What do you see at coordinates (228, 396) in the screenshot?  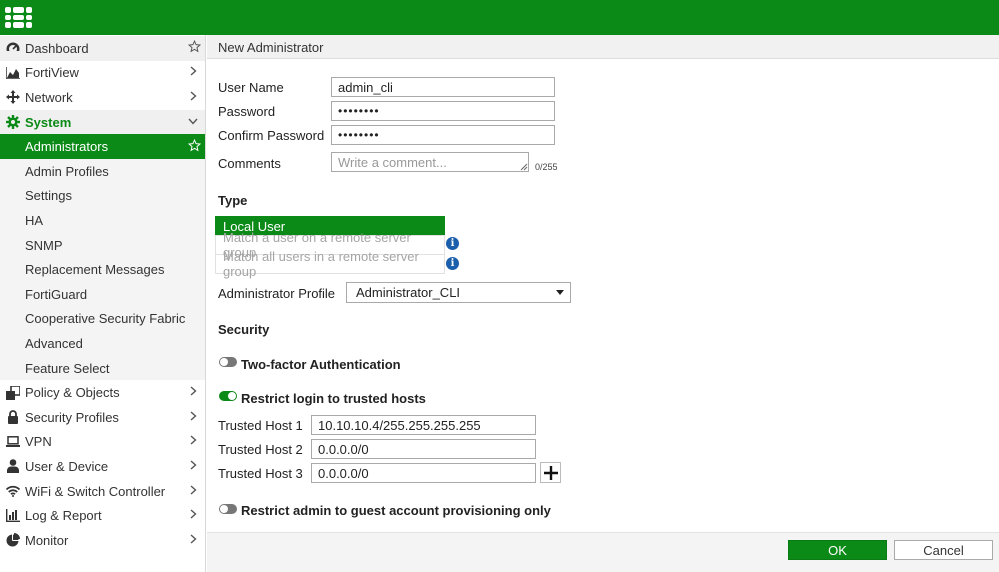 I see `restrict-trusted-hosts-toggle` at bounding box center [228, 396].